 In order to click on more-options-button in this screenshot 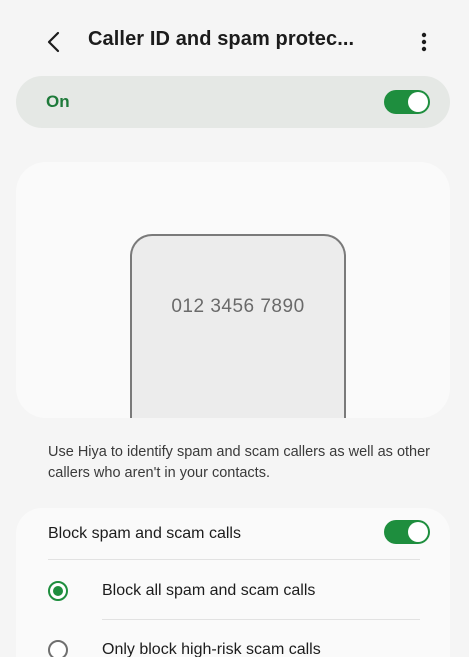, I will do `click(424, 42)`.